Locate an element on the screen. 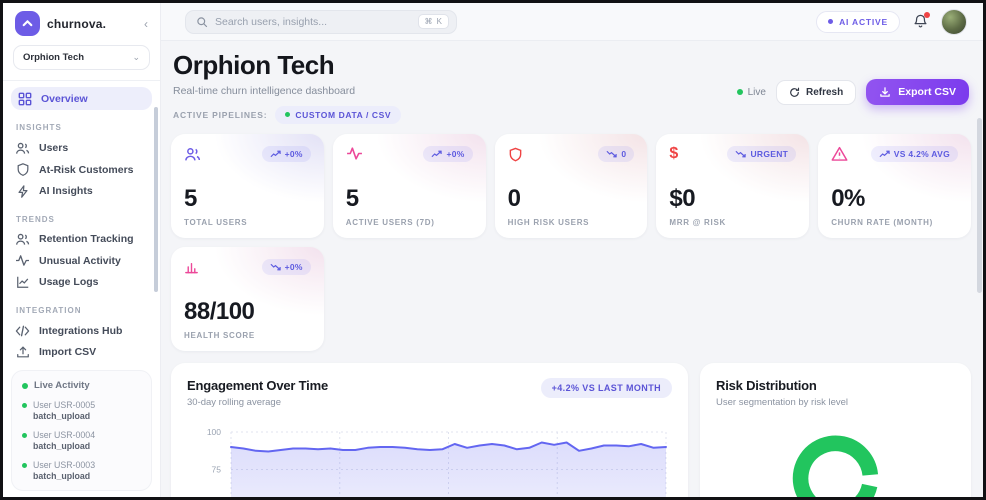 This screenshot has width=986, height=500. topbar: ⌘ K AI ACTIVE is located at coordinates (572, 22).